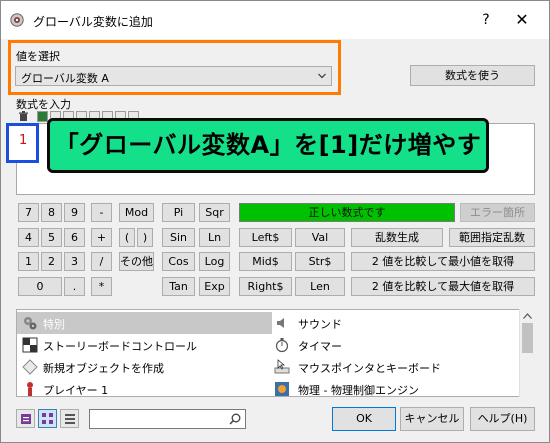 Image resolution: width=550 pixels, height=443 pixels. I want to click on app-icon, so click(17, 20).